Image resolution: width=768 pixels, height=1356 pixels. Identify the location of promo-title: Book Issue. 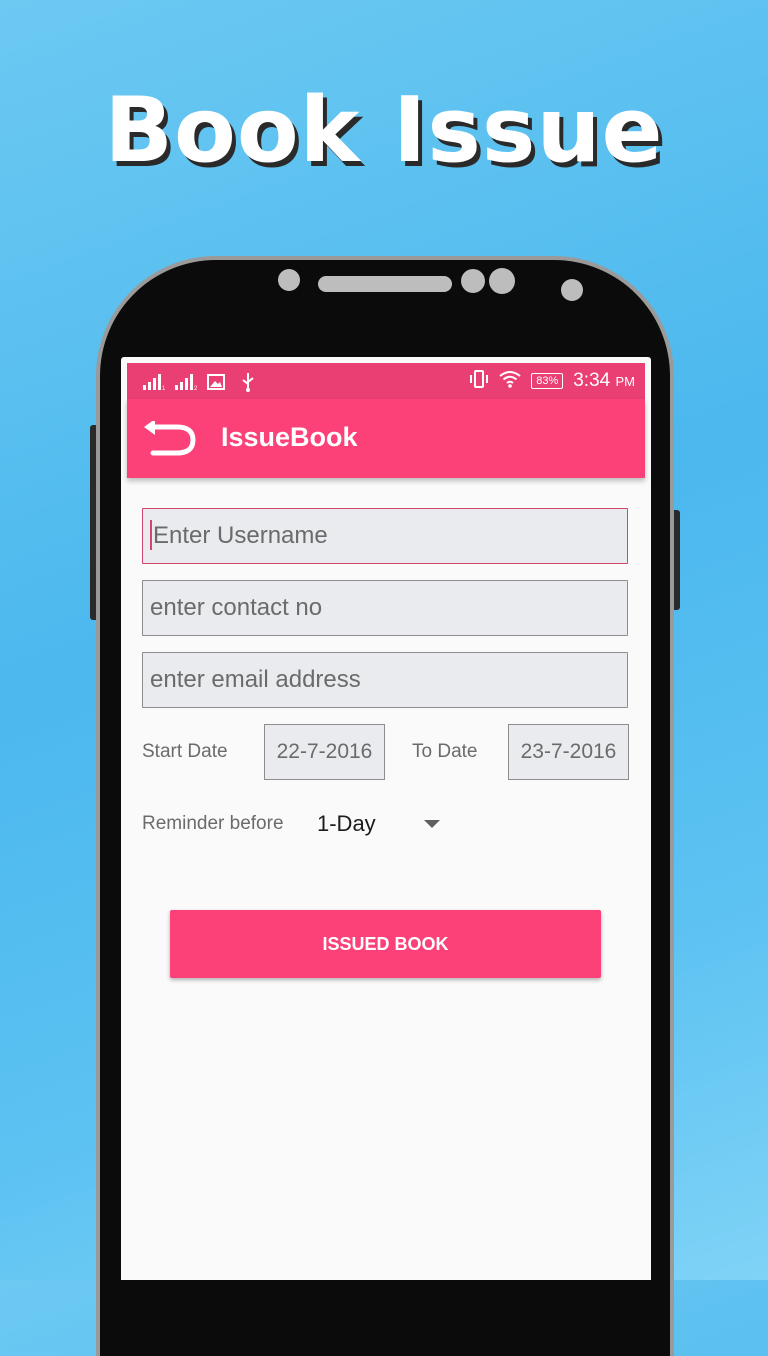
(384, 130).